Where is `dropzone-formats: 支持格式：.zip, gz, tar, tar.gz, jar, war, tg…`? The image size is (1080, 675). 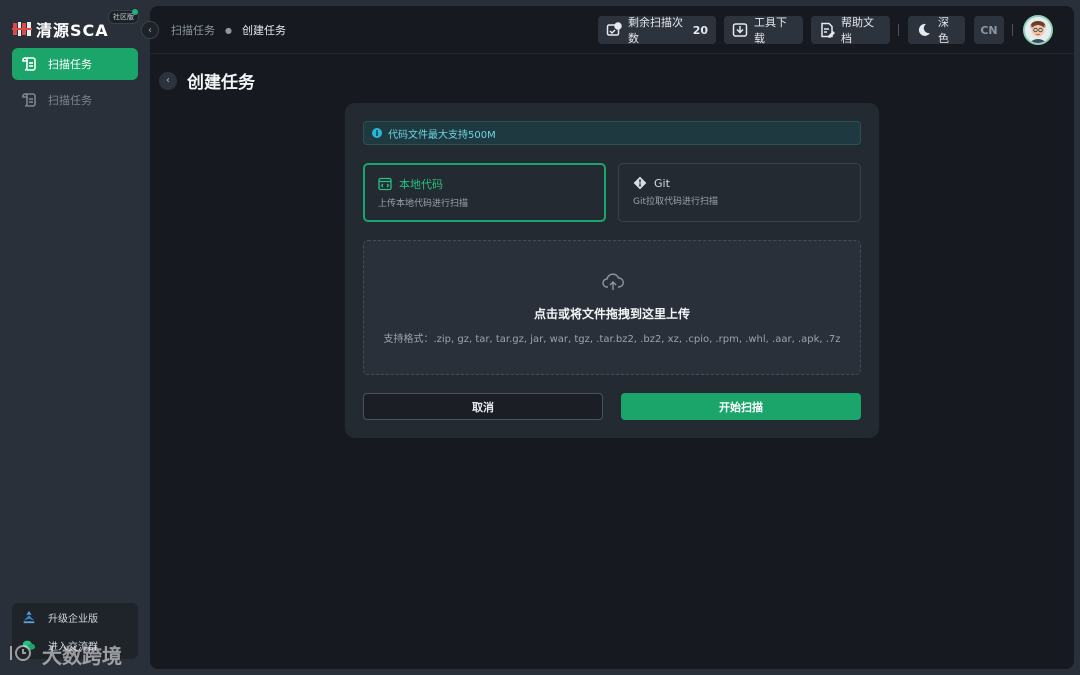 dropzone-formats: 支持格式：.zip, gz, tar, tar.gz, jar, war, tg… is located at coordinates (612, 339).